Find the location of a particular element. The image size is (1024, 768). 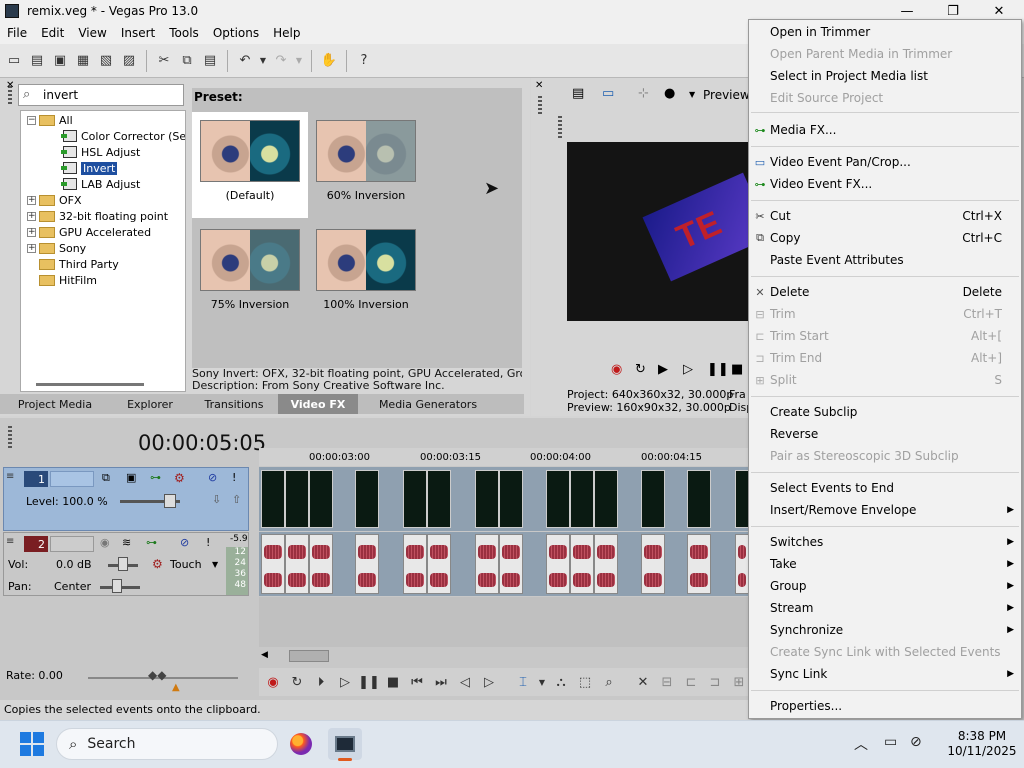

edit-tool-dropdown-icon: ▼ is located at coordinates (542, 682).